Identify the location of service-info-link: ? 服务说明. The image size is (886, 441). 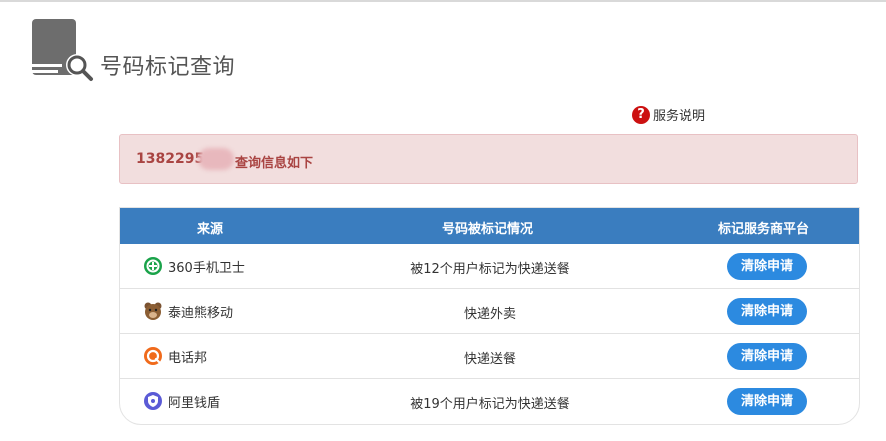
(668, 114).